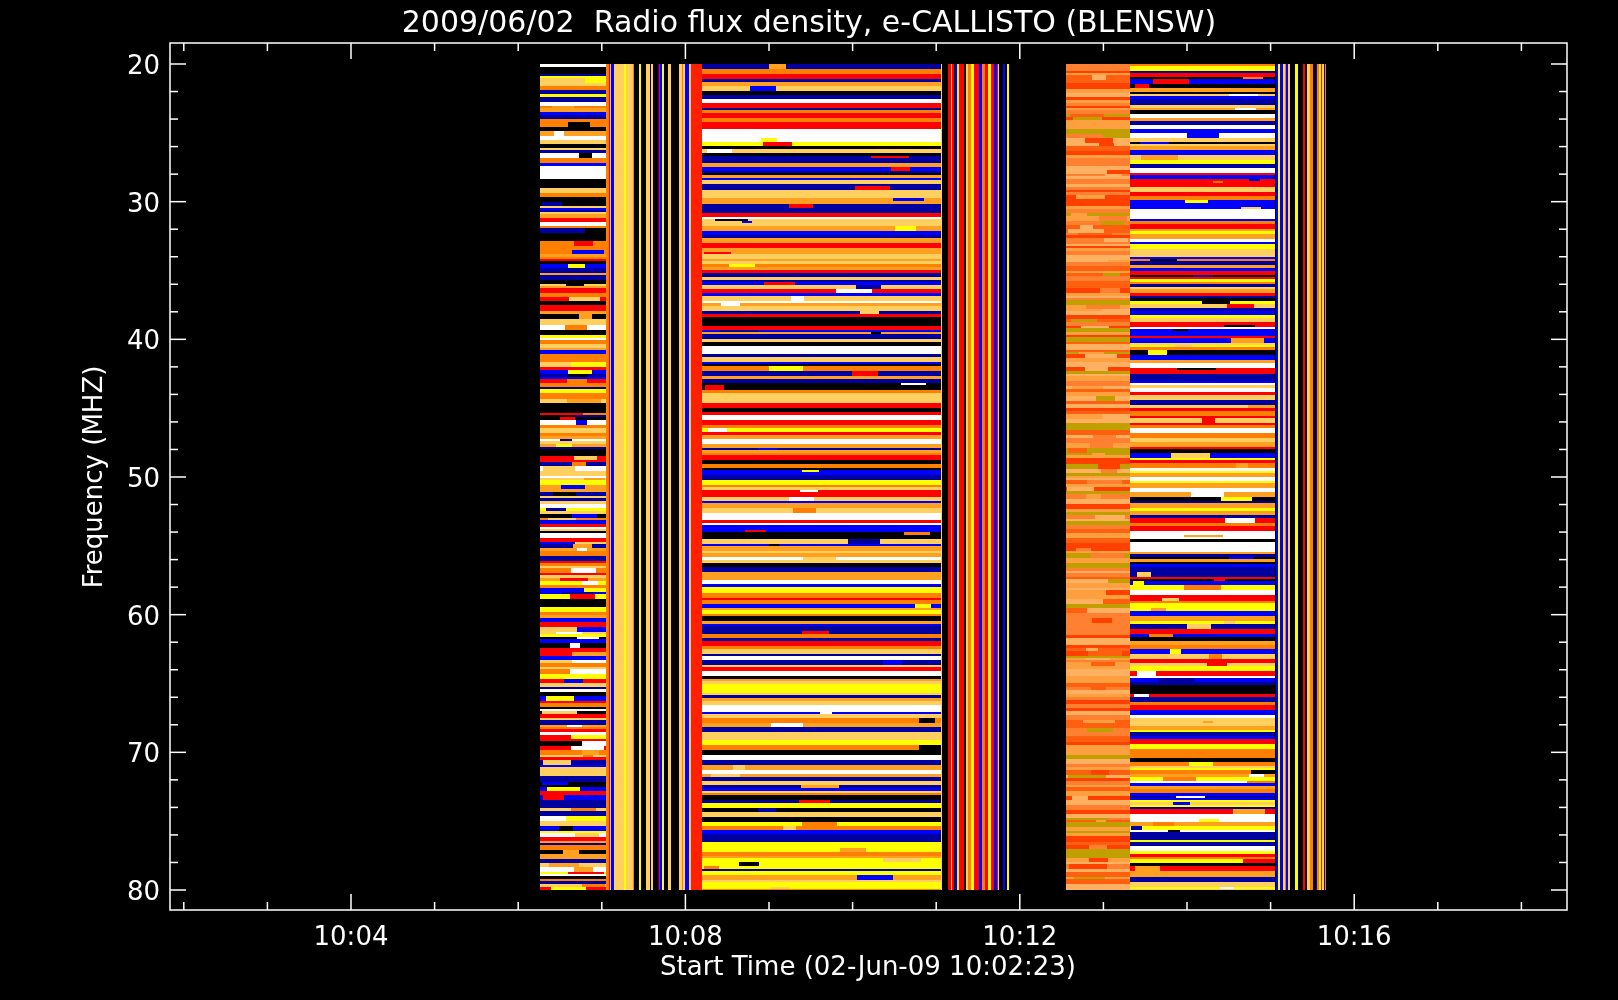 The image size is (1618, 1000). I want to click on y-tick-label: 80, so click(143, 891).